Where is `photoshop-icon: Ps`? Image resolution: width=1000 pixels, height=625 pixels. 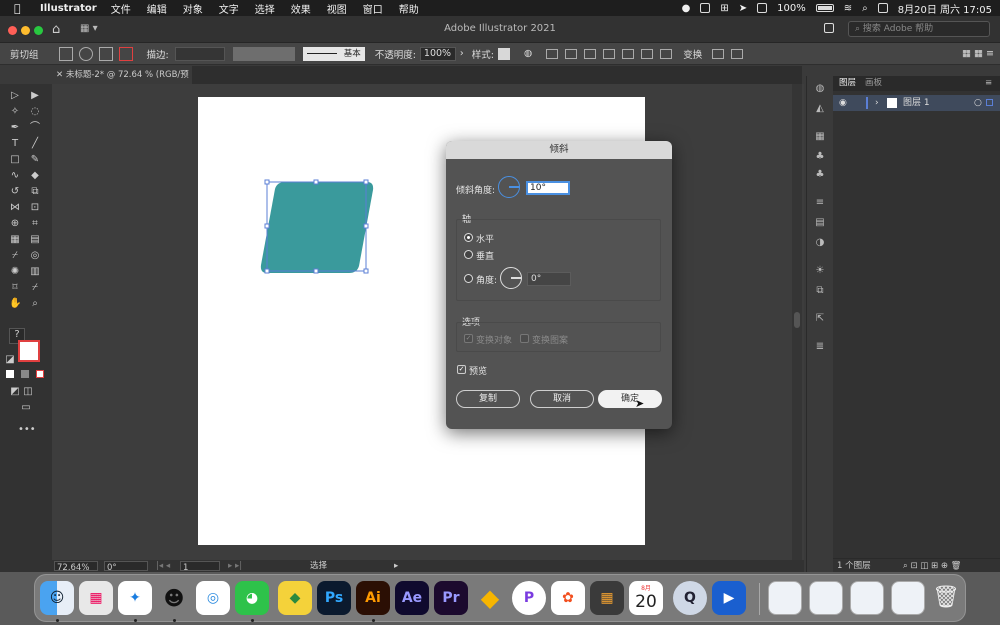 photoshop-icon: Ps is located at coordinates (334, 598).